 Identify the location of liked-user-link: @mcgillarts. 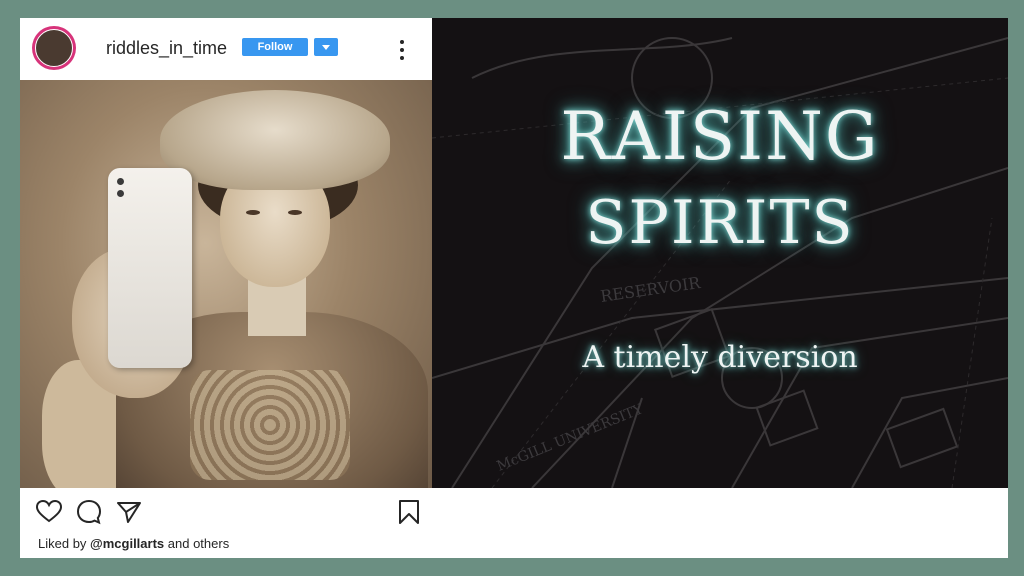
(127, 543).